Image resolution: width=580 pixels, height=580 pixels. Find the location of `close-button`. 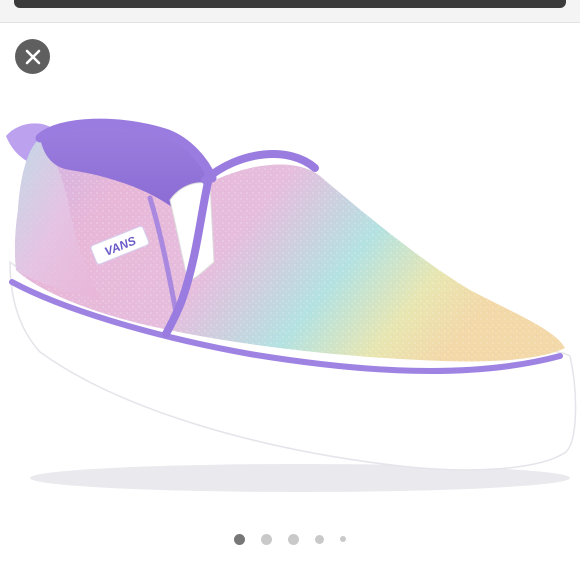

close-button is located at coordinates (32, 56).